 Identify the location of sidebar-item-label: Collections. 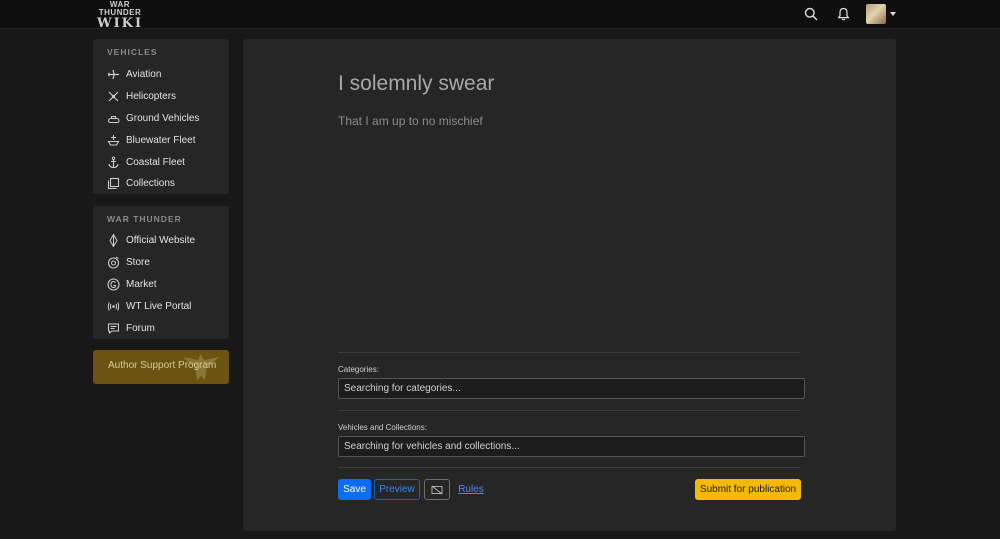
(150, 184).